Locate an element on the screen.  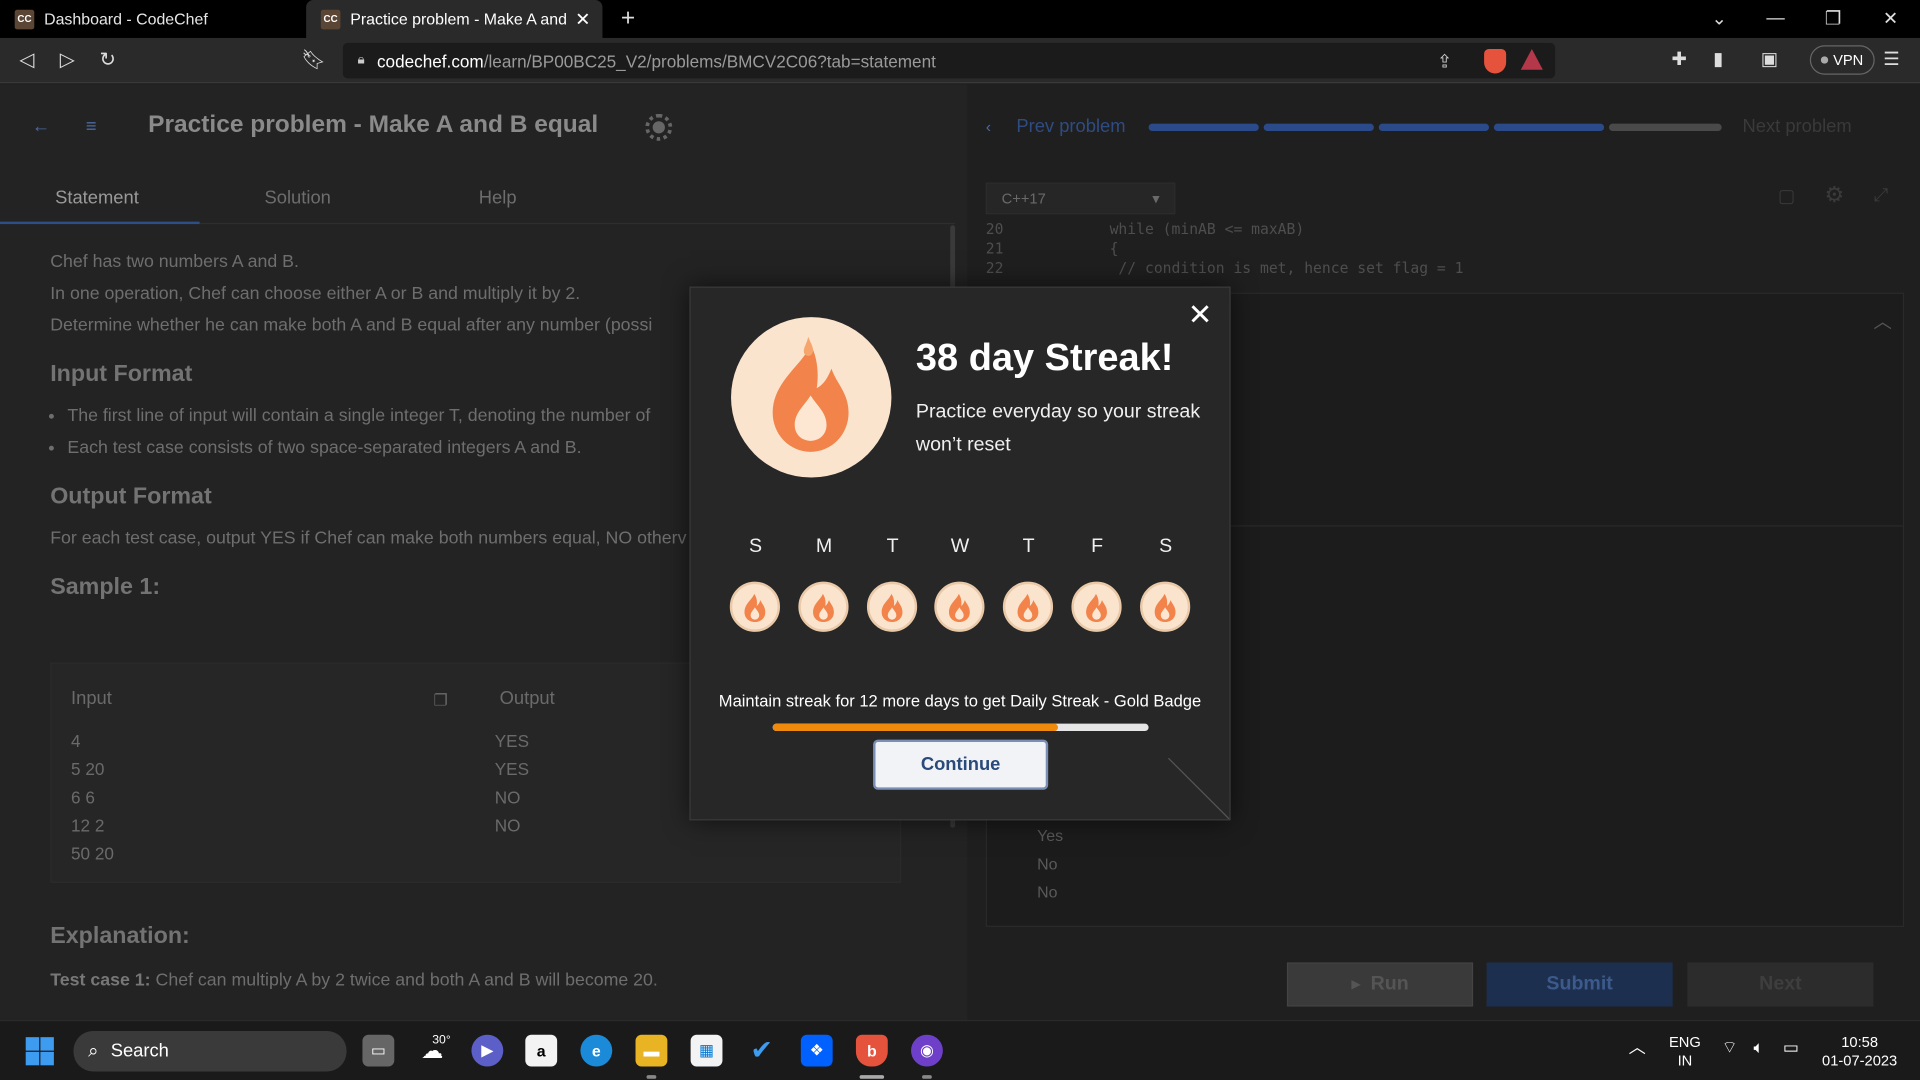
vpn-label: VPN is located at coordinates (1848, 60).